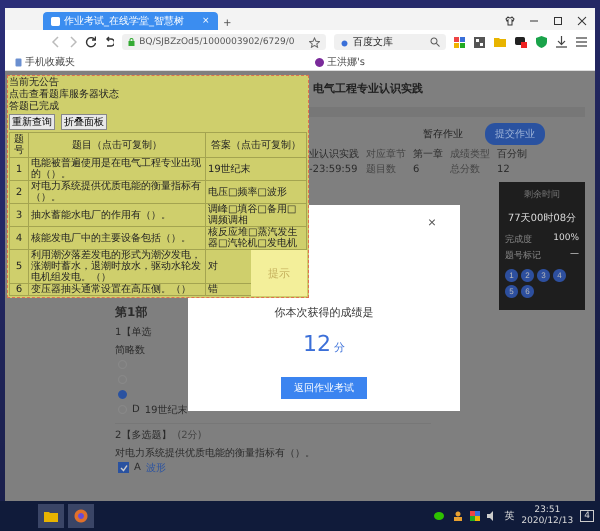 The width and height of the screenshot is (600, 531). Describe the element at coordinates (542, 194) in the screenshot. I see `panel-title: 剩余时间` at that location.